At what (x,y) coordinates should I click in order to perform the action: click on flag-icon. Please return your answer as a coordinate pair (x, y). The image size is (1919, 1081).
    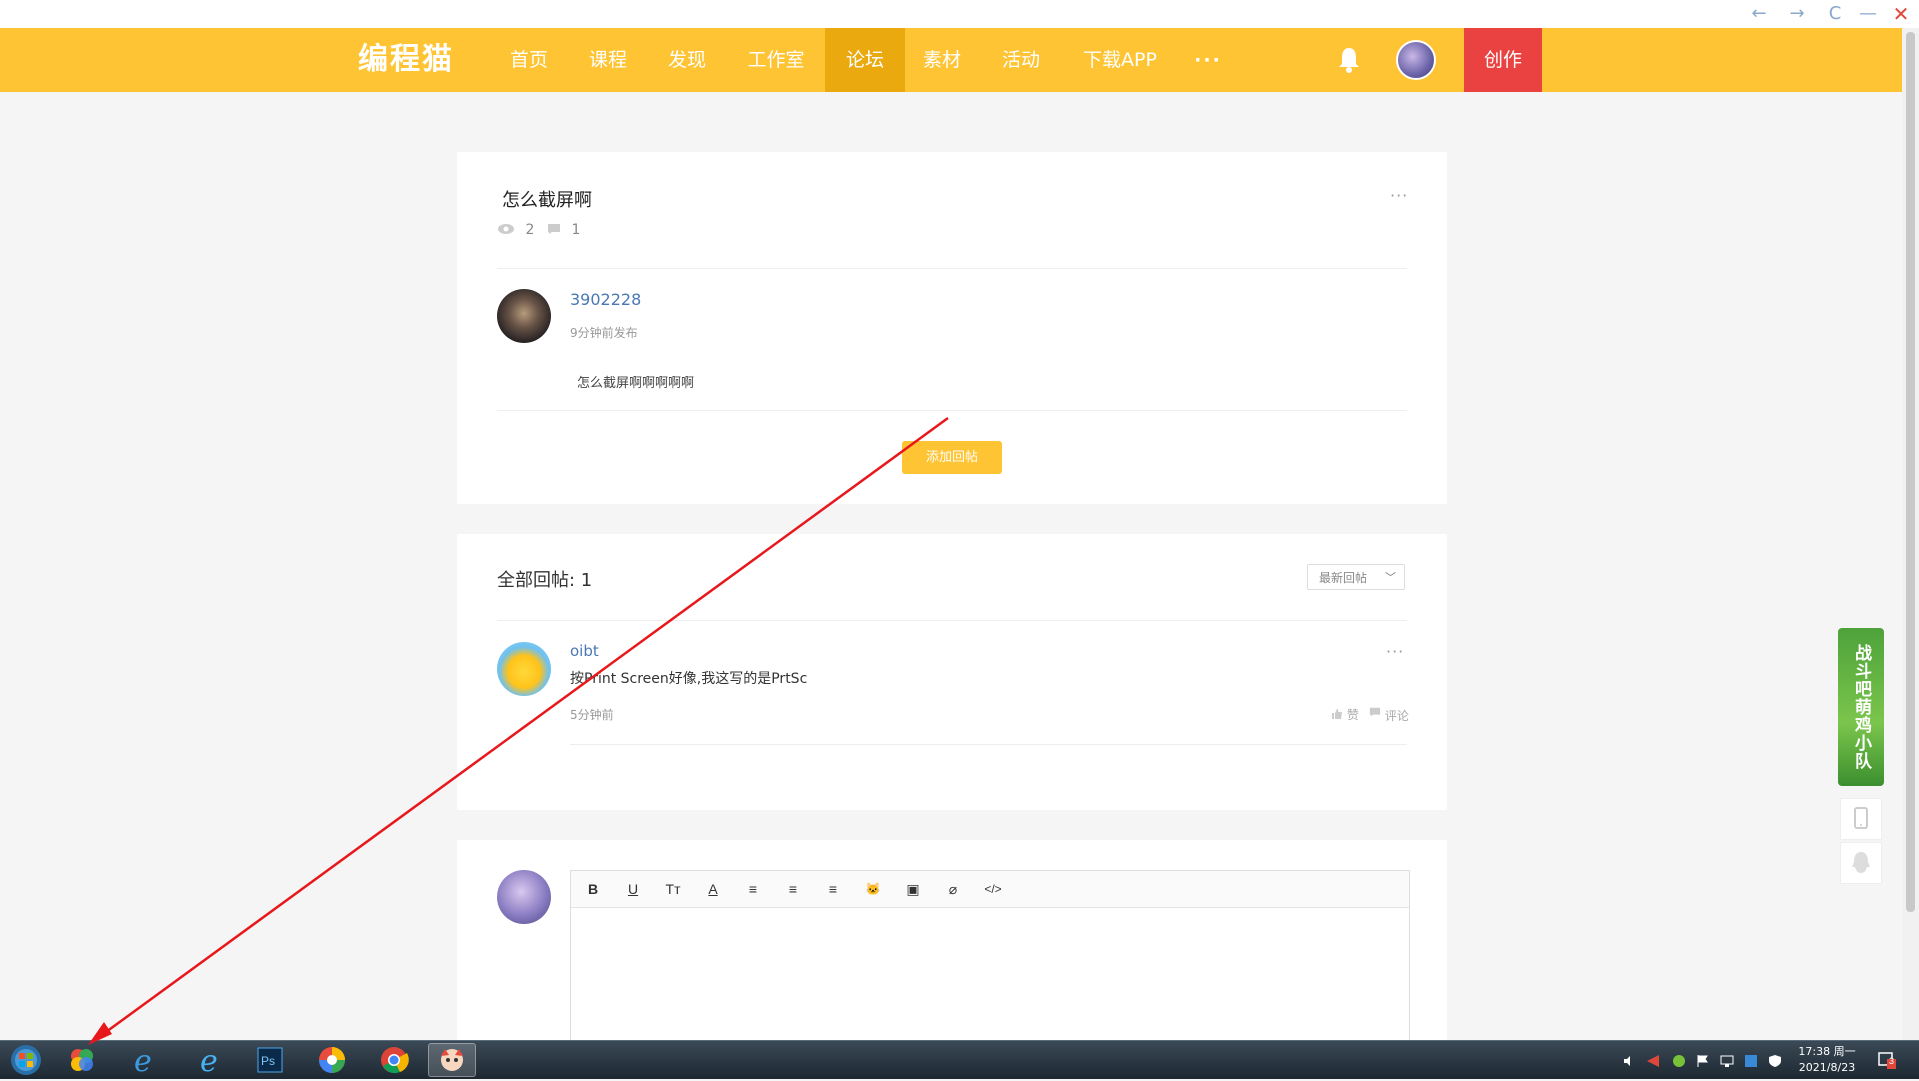
    Looking at the image, I should click on (1703, 1060).